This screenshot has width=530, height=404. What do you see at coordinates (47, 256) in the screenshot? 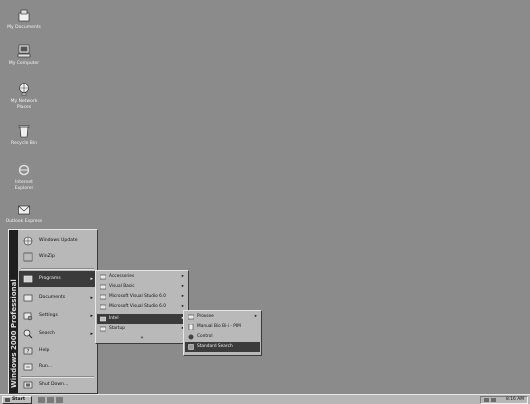
I see `menu-item-label: WinZip` at bounding box center [47, 256].